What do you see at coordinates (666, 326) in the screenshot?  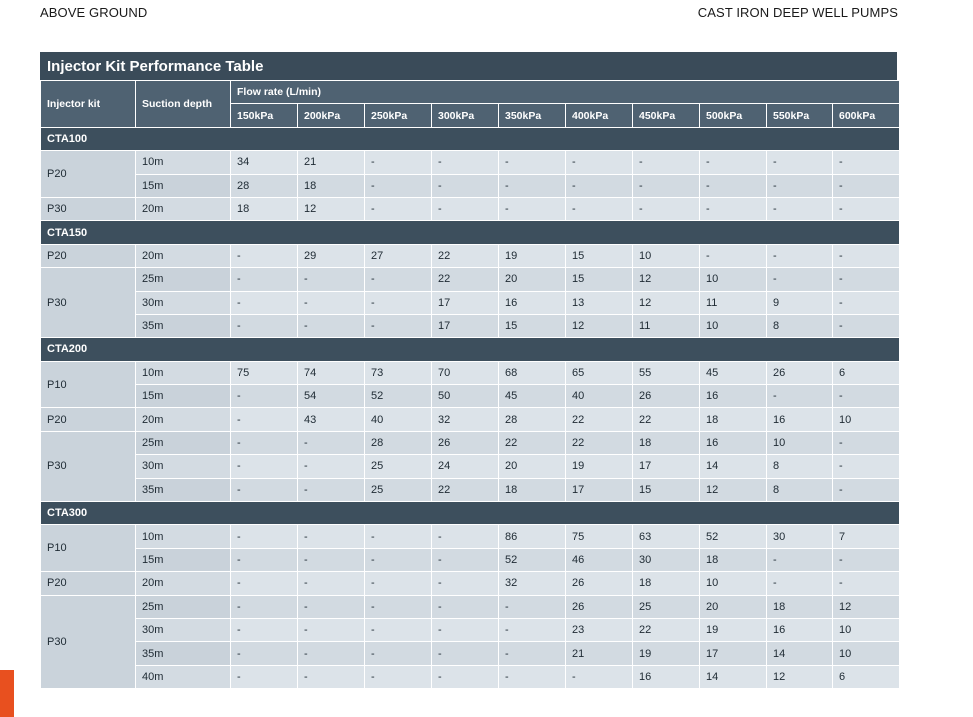 I see `flow-value-cell: 11` at bounding box center [666, 326].